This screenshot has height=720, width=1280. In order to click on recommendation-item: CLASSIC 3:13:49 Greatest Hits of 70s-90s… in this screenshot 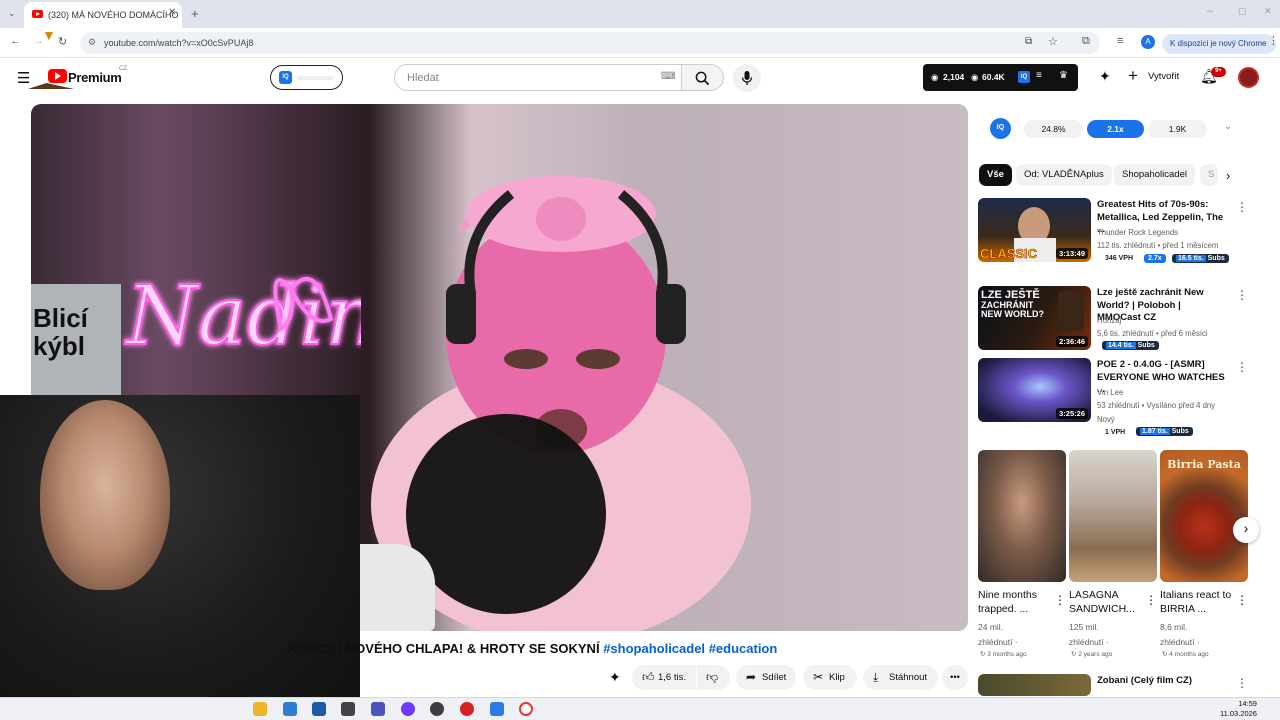, I will do `click(1113, 234)`.